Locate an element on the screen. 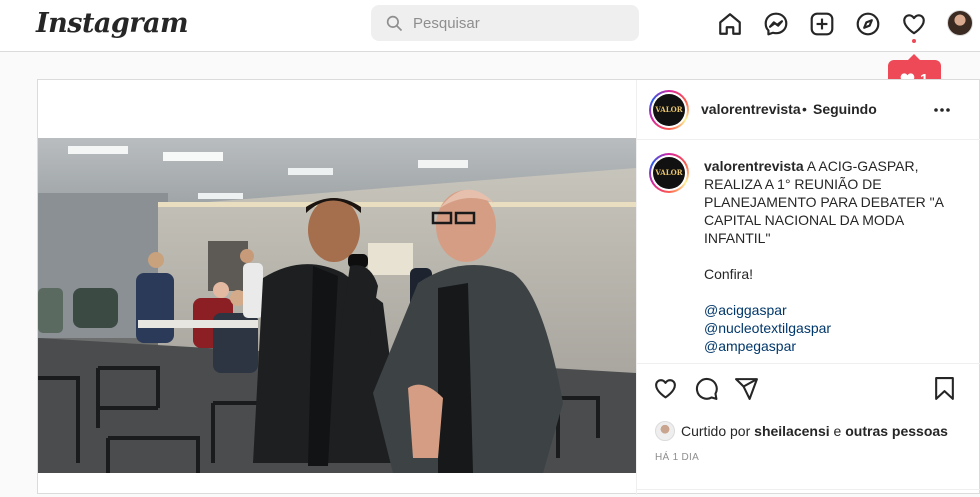 This screenshot has width=980, height=497. like-heart-icon is located at coordinates (665, 388).